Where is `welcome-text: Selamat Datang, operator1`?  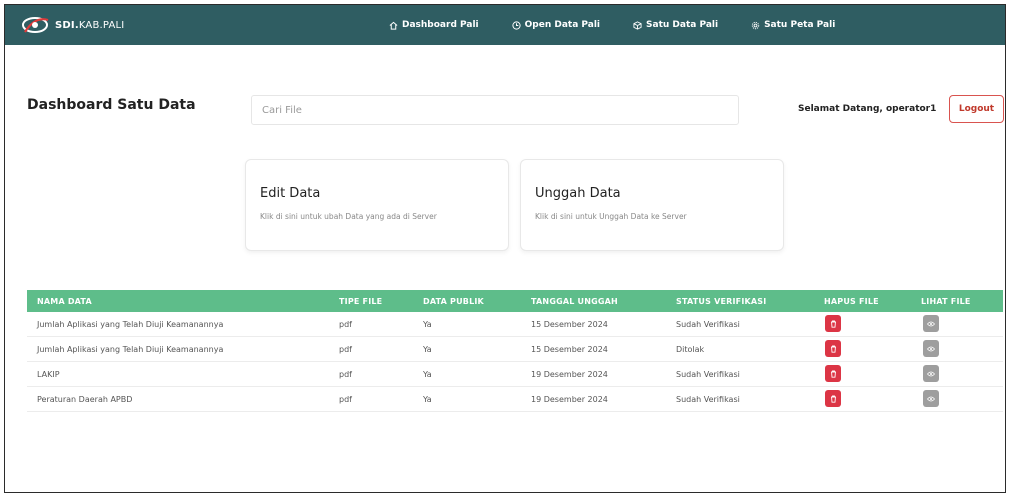 welcome-text: Selamat Datang, operator1 is located at coordinates (867, 109).